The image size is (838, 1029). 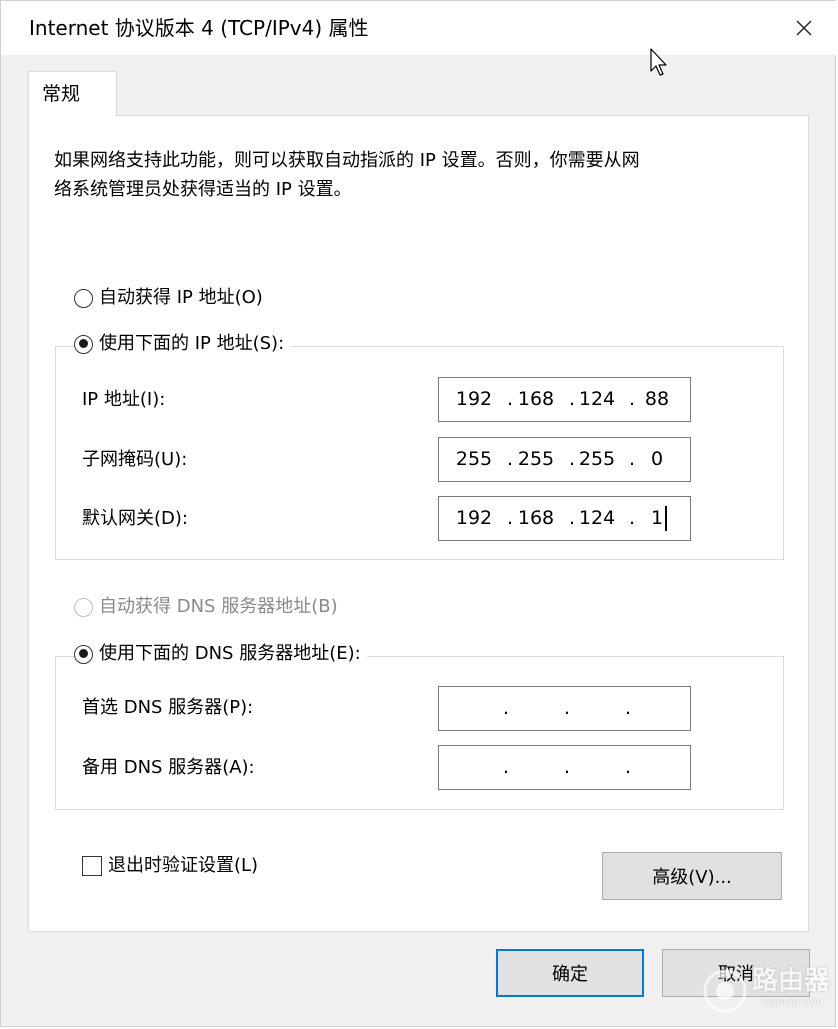 I want to click on watermark-subtext: luyouqi.com, so click(x=793, y=1002).